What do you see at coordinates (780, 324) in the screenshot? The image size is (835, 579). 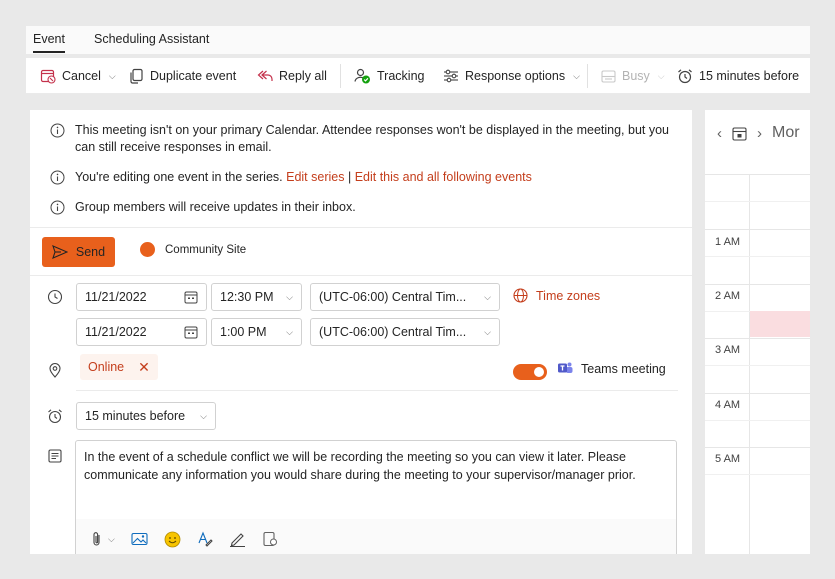 I see `event-time-slot` at bounding box center [780, 324].